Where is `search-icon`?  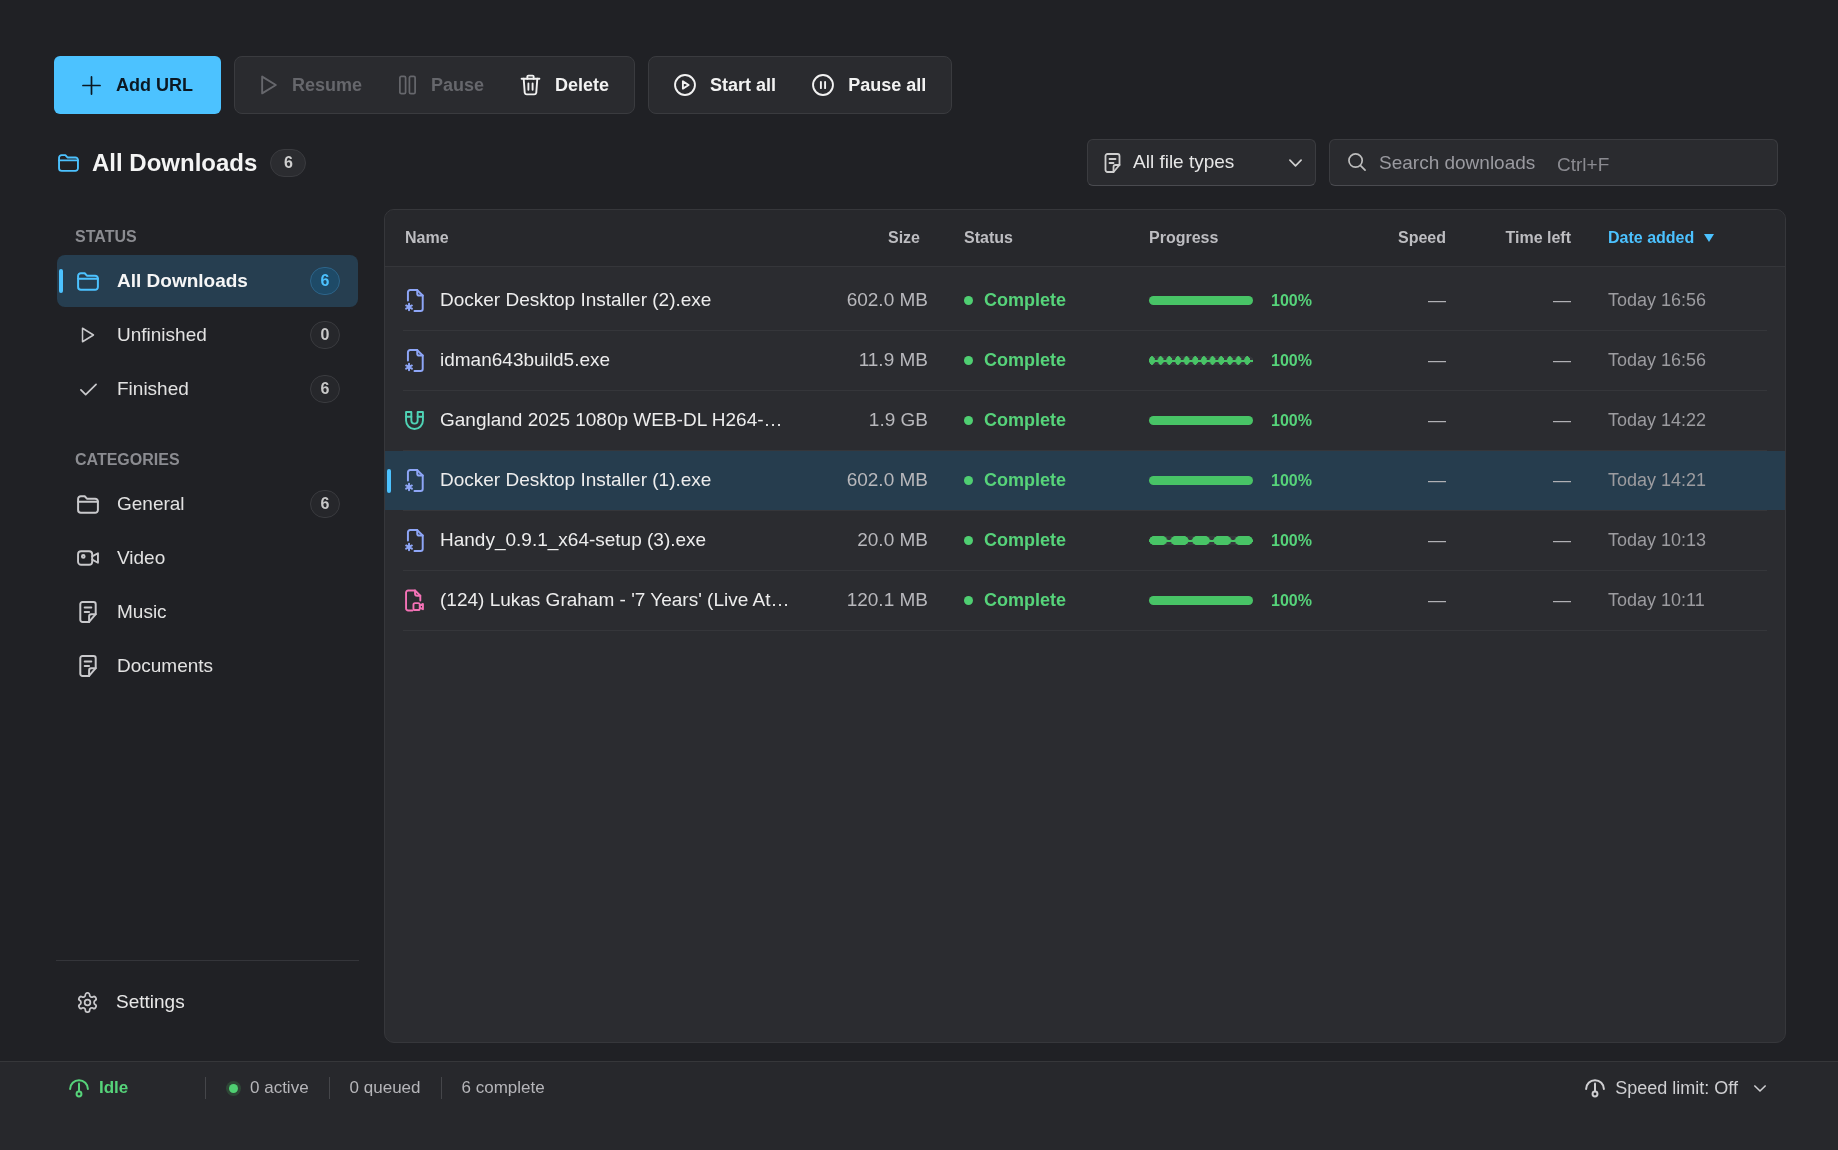
search-icon is located at coordinates (1357, 162).